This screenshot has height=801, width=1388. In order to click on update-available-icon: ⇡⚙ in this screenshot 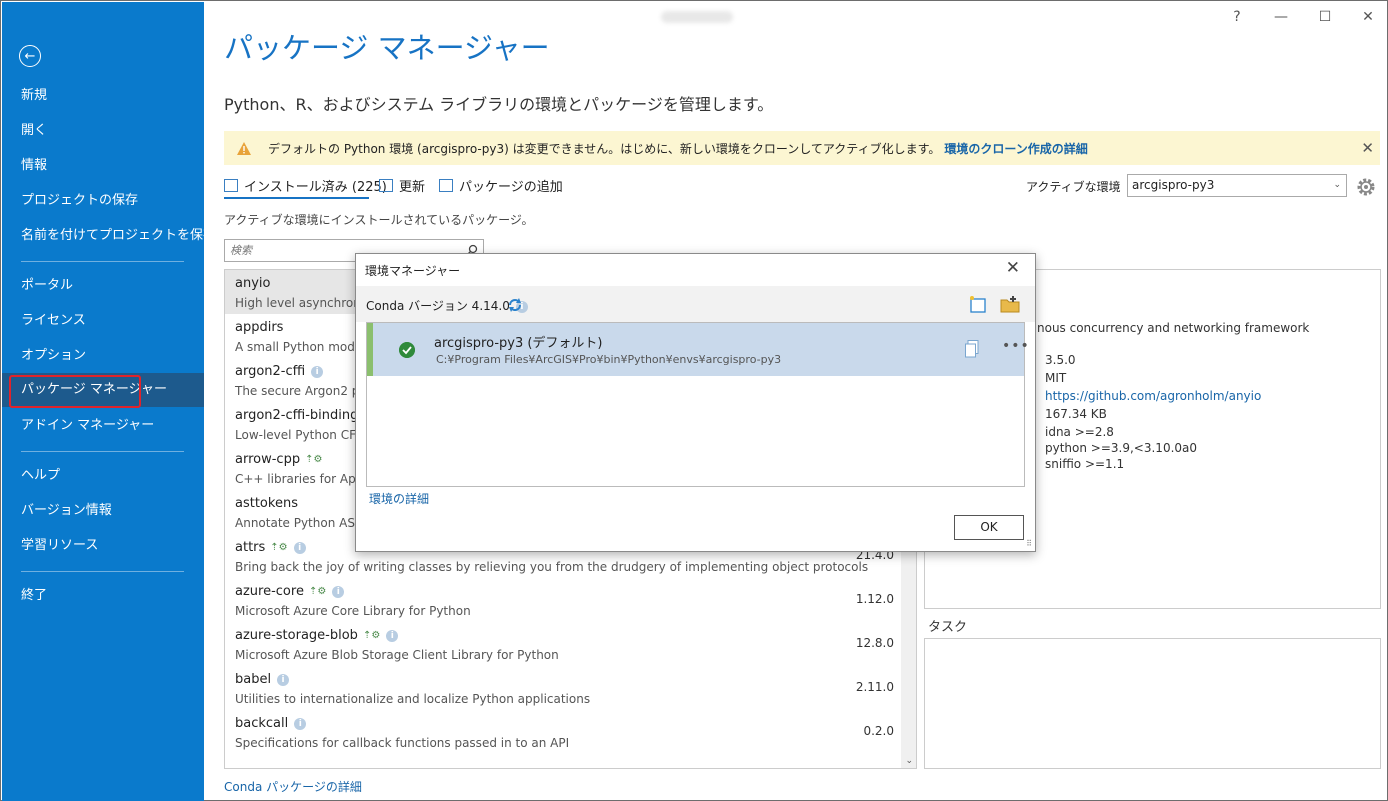, I will do `click(371, 635)`.